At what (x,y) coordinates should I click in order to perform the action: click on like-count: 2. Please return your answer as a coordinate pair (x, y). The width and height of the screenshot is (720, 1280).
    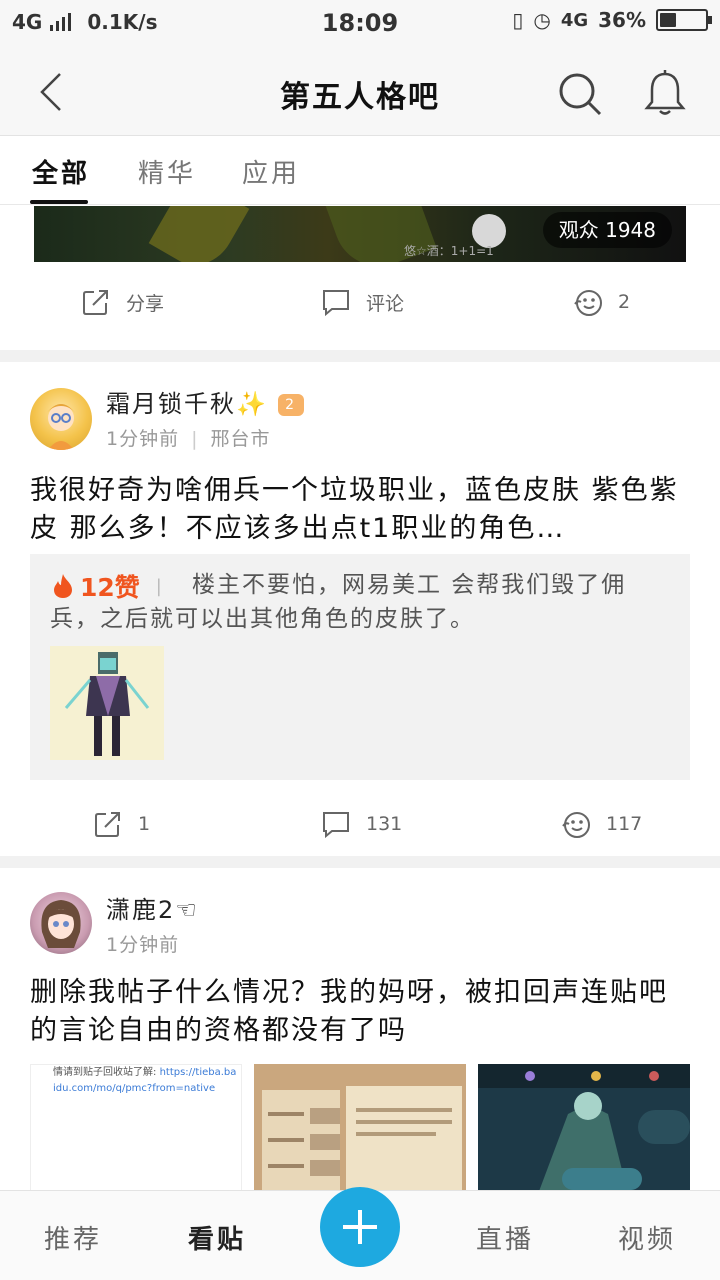
    Looking at the image, I should click on (624, 302).